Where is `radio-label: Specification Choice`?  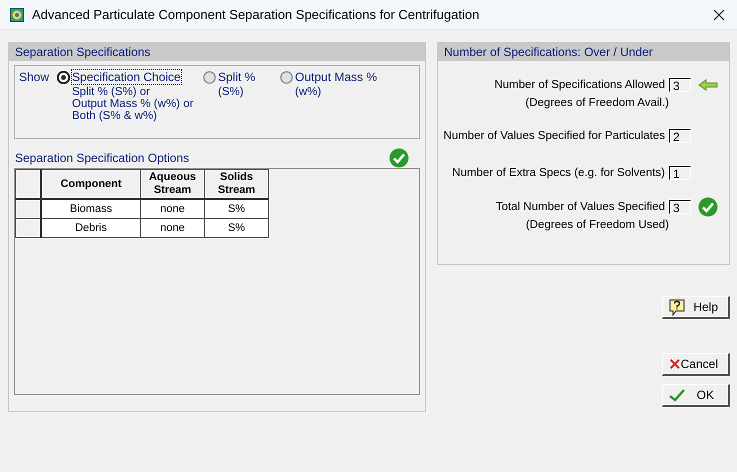
radio-label: Specification Choice is located at coordinates (126, 77).